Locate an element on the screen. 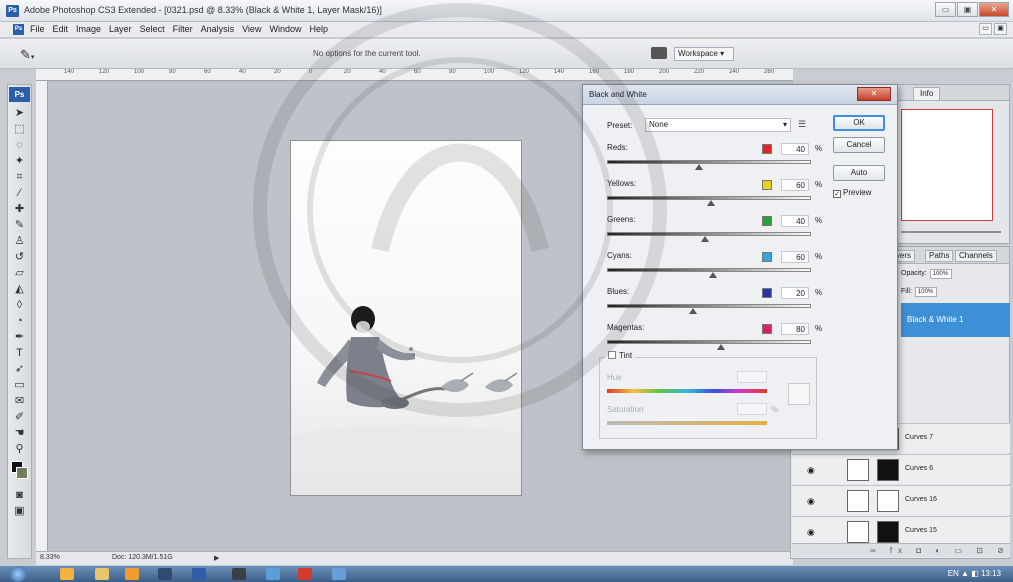  start-button-icon is located at coordinates (18, 574).